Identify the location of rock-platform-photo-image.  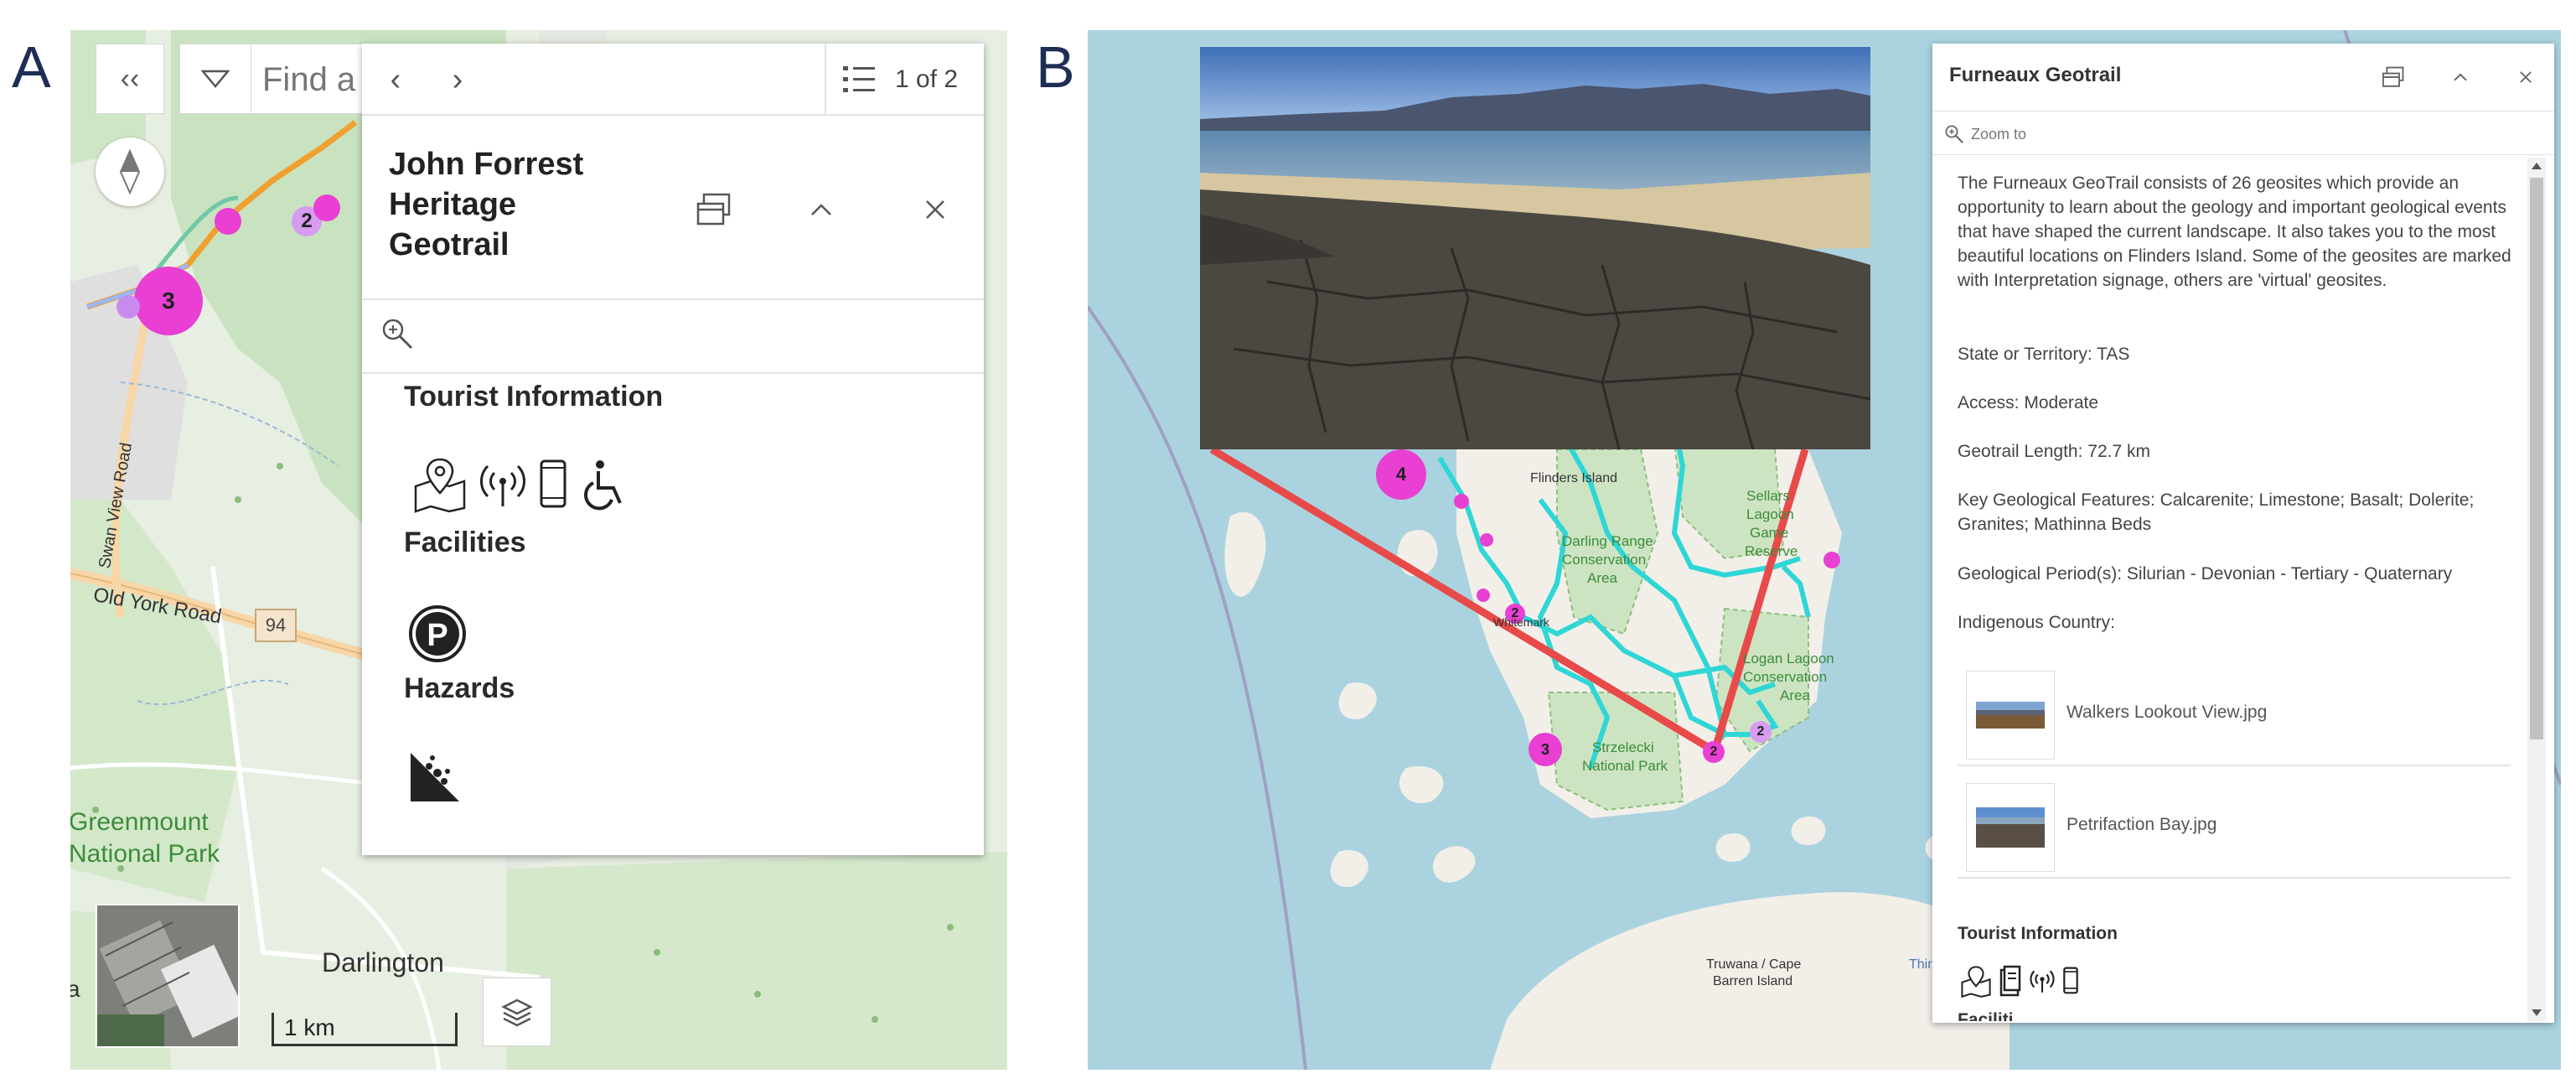
(1535, 248).